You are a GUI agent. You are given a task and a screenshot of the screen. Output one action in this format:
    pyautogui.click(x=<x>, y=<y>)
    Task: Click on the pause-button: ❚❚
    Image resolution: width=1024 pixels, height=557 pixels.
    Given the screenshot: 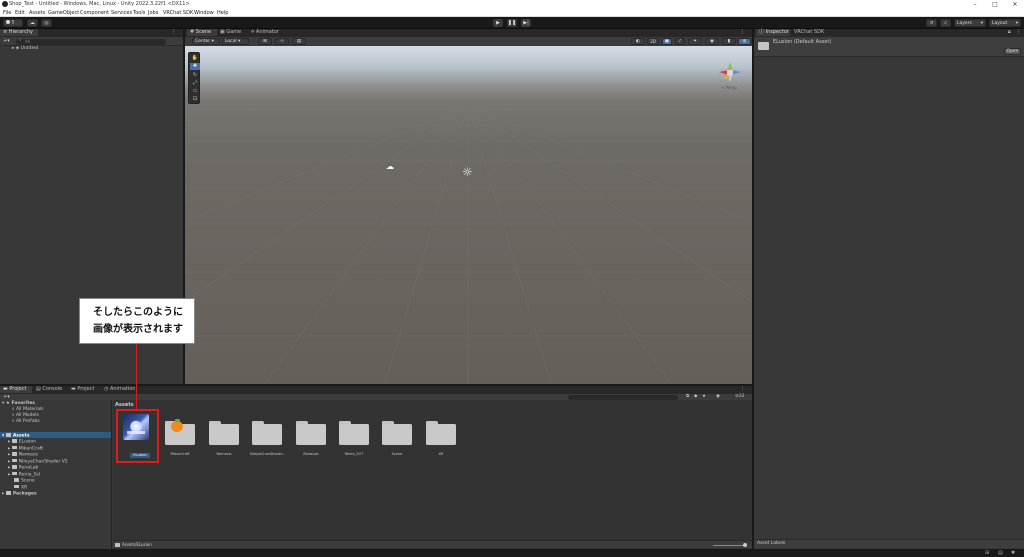 What is the action you would take?
    pyautogui.click(x=512, y=23)
    